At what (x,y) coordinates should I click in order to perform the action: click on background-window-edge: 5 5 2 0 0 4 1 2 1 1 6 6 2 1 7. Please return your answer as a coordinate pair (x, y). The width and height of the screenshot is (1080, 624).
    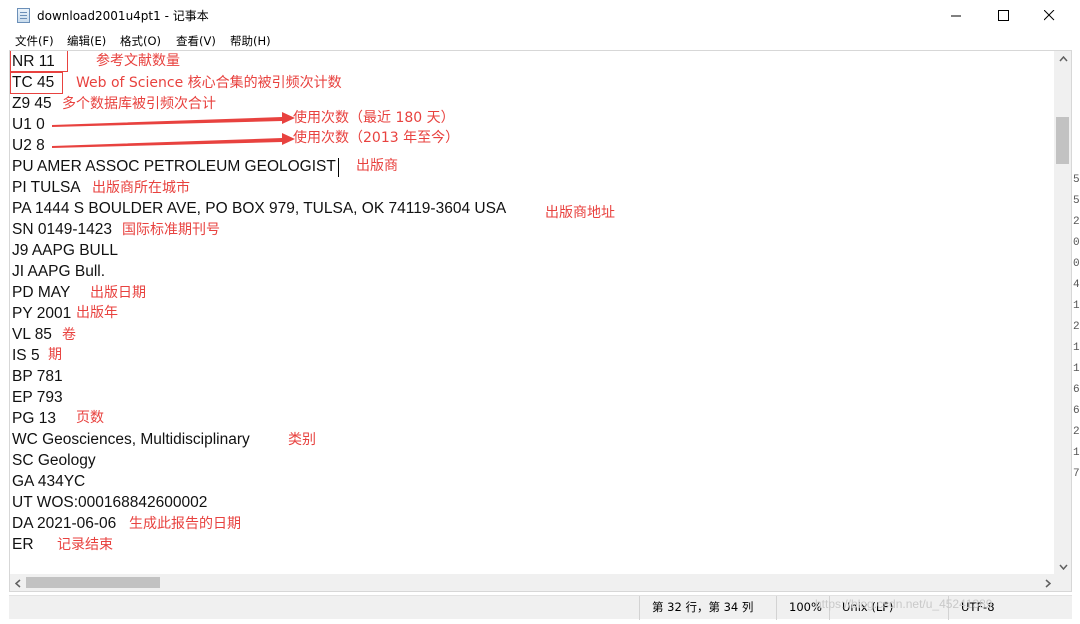
    Looking at the image, I should click on (1076, 312).